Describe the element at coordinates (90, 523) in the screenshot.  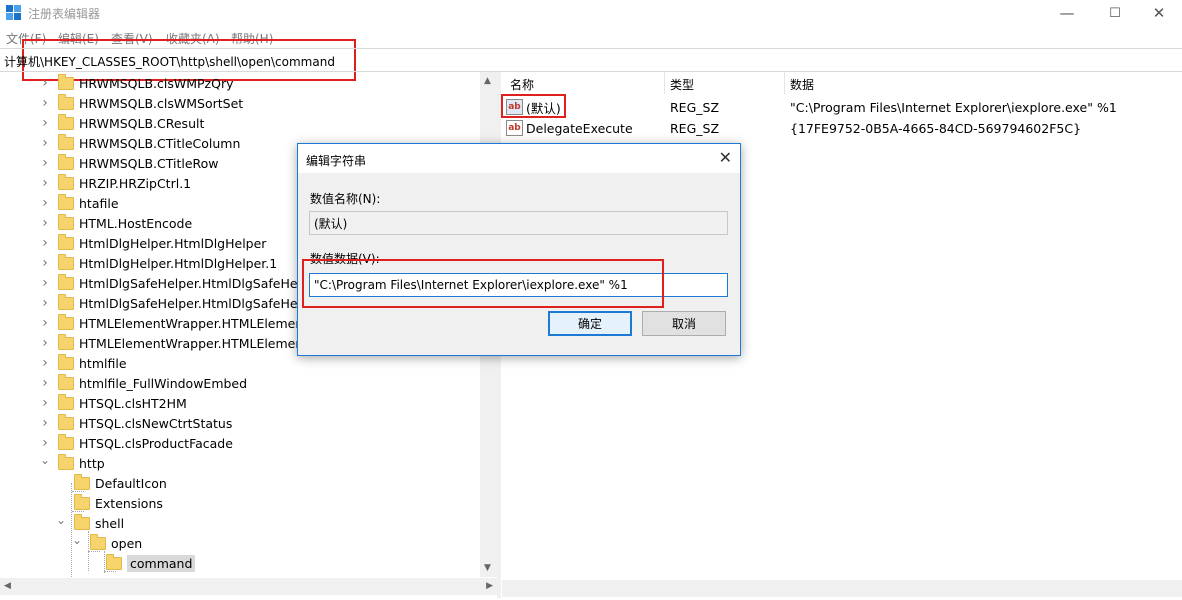
I see `tree-item: ⌄ shell` at that location.